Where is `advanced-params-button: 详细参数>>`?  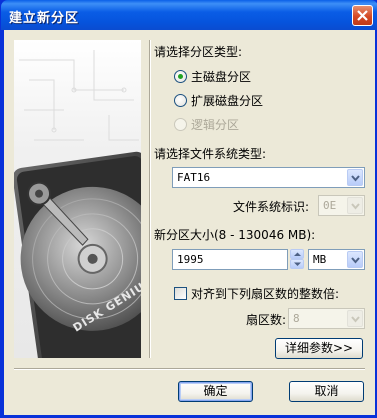 advanced-params-button: 详细参数>> is located at coordinates (319, 348).